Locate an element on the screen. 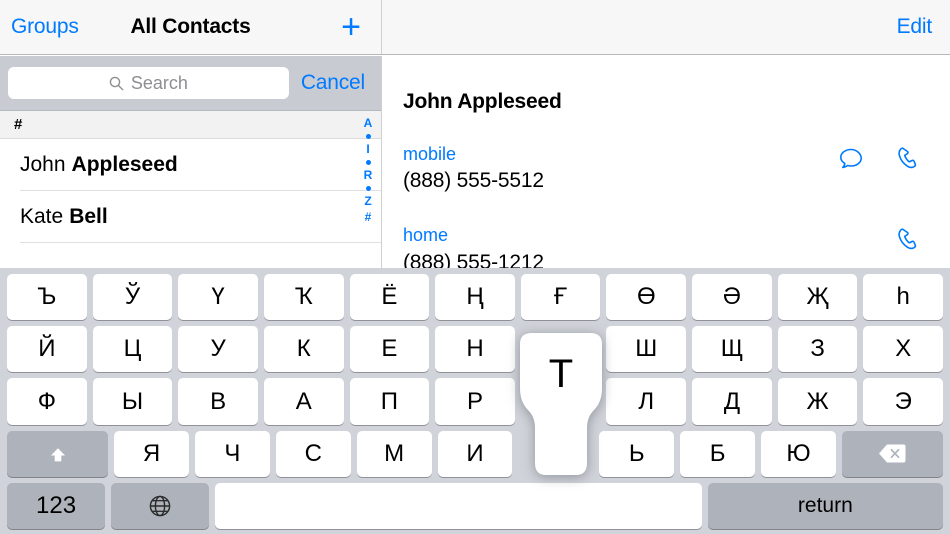 This screenshot has width=950, height=534. search-bar: Search Cancel is located at coordinates (190, 83).